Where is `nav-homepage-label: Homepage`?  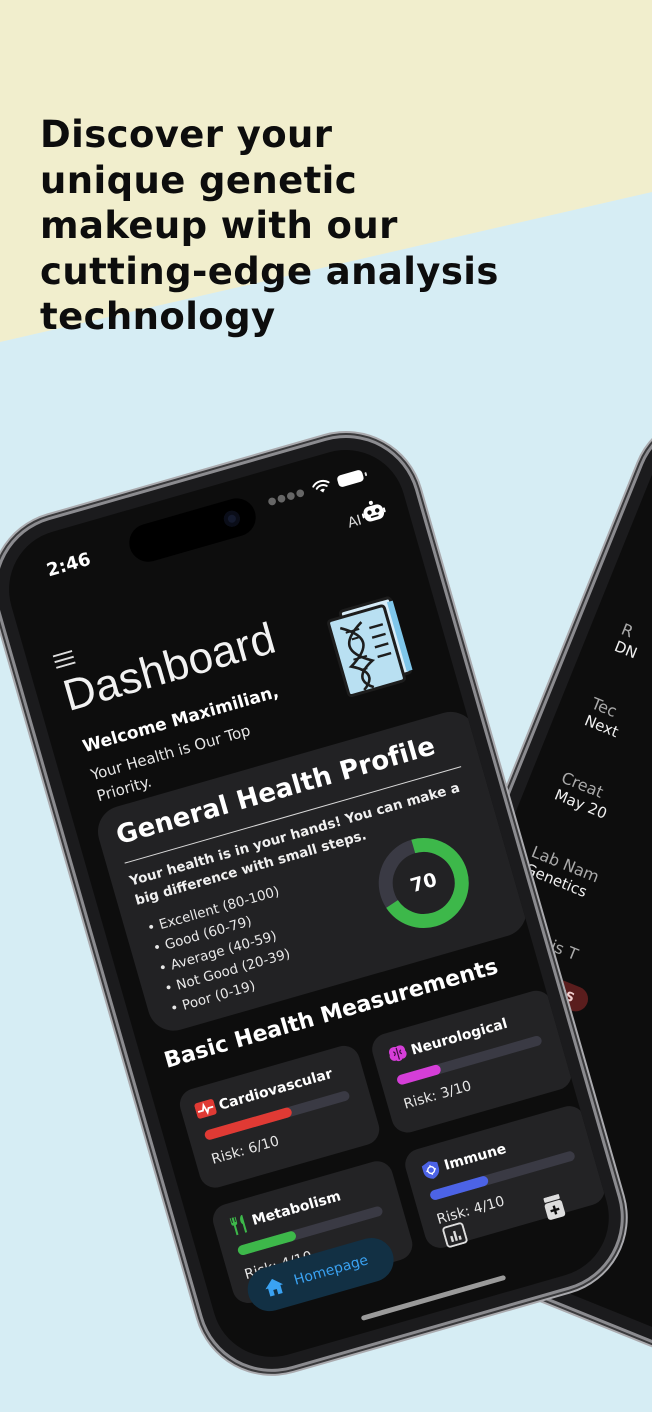 nav-homepage-label: Homepage is located at coordinates (331, 1270).